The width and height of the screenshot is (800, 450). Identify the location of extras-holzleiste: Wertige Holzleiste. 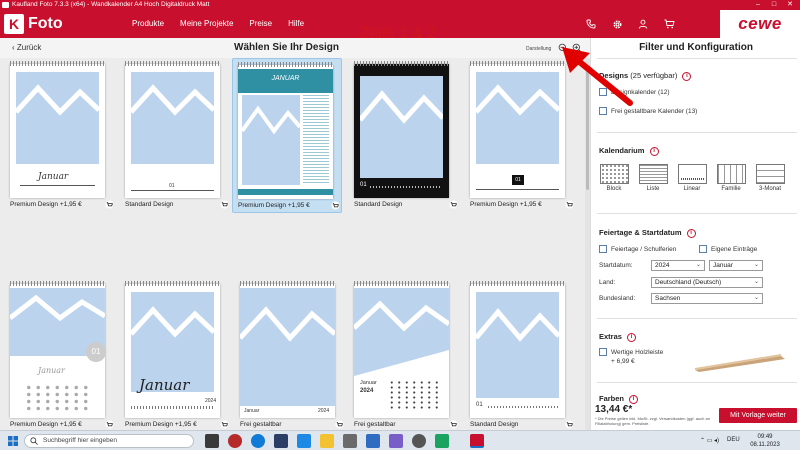
(631, 352).